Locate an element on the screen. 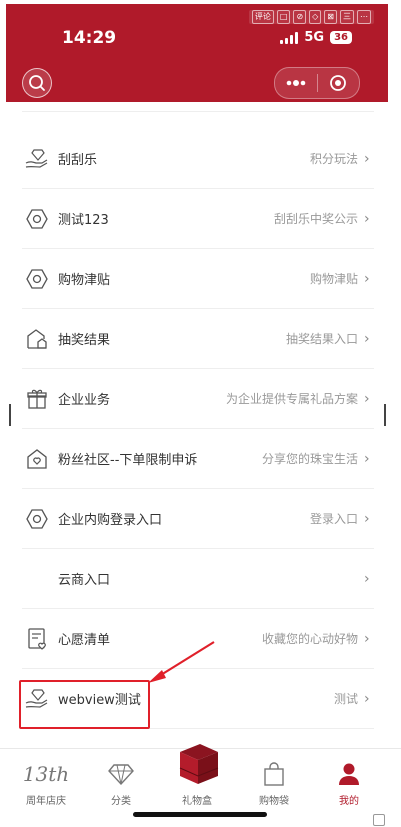 The height and width of the screenshot is (827, 401). system-mini-toolbar: 评论 □ ⊘ ◇ ⊠ 三 ⋯ is located at coordinates (311, 17).